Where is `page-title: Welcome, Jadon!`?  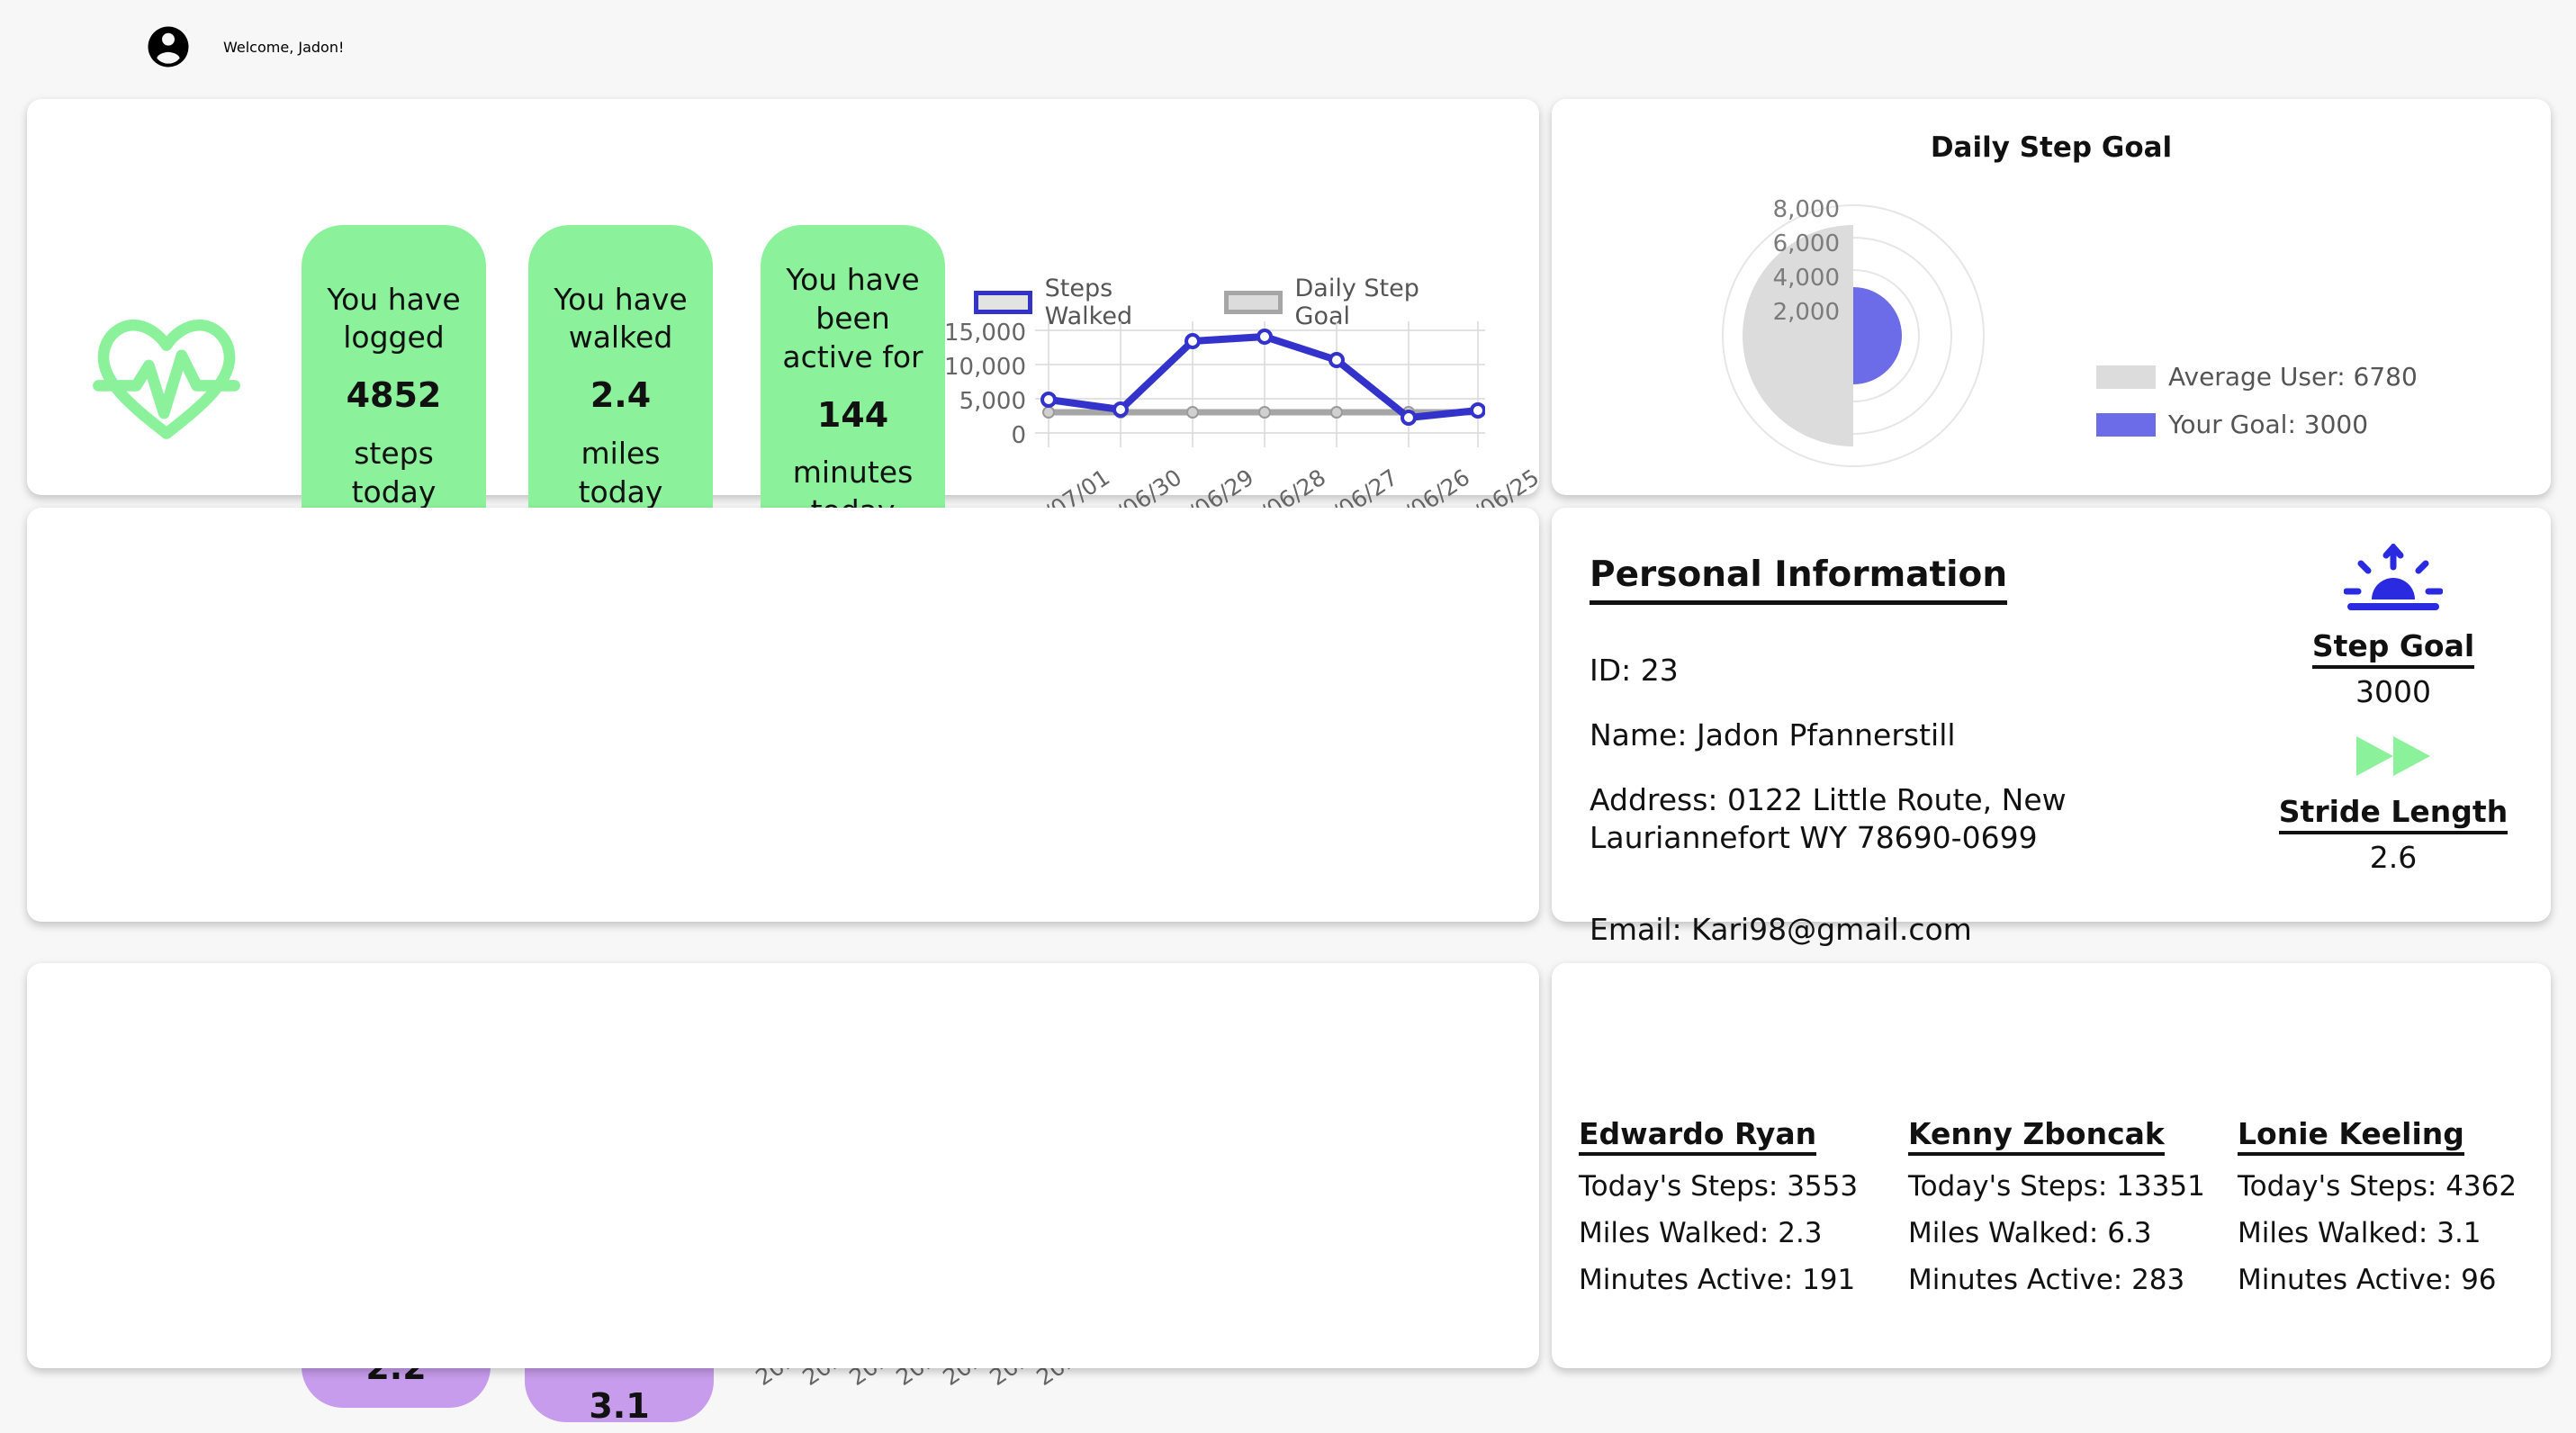 page-title: Welcome, Jadon! is located at coordinates (284, 47).